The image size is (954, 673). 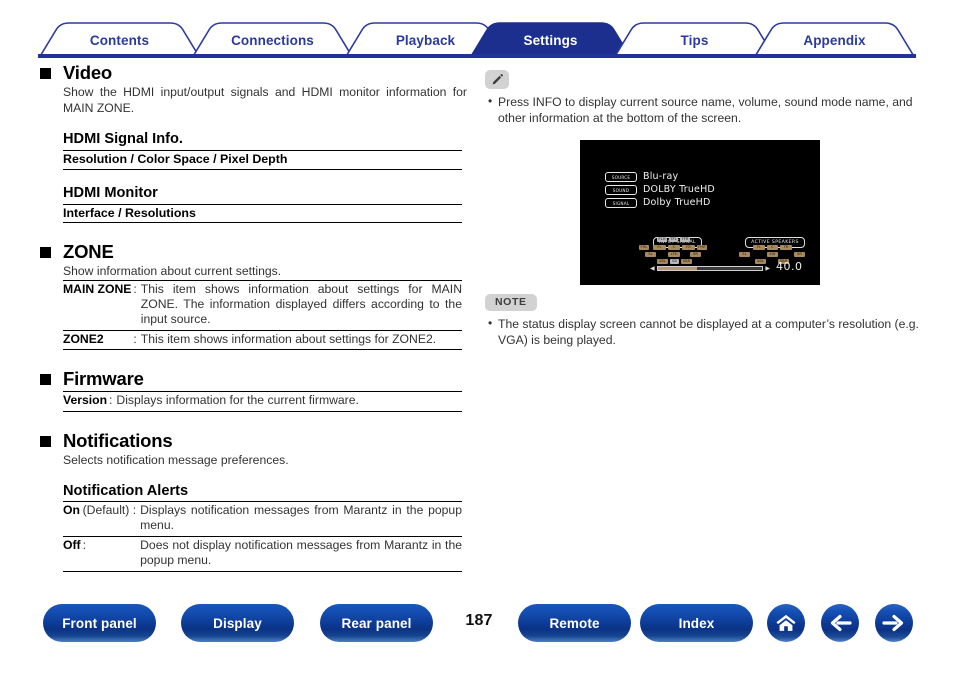 I want to click on input-speaker-sr: SR, so click(x=695, y=255).